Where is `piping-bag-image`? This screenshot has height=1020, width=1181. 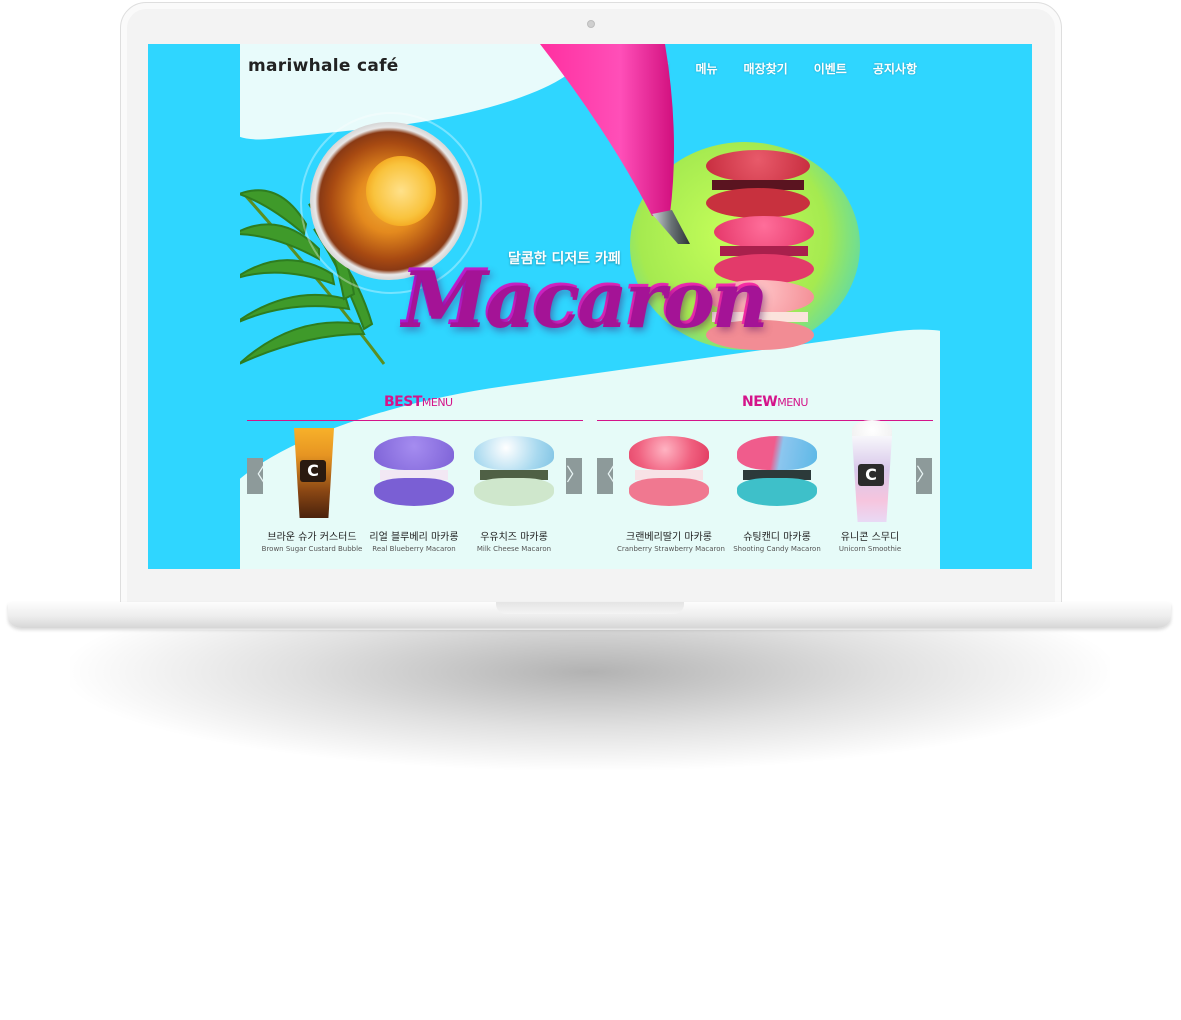
piping-bag-image is located at coordinates (615, 144).